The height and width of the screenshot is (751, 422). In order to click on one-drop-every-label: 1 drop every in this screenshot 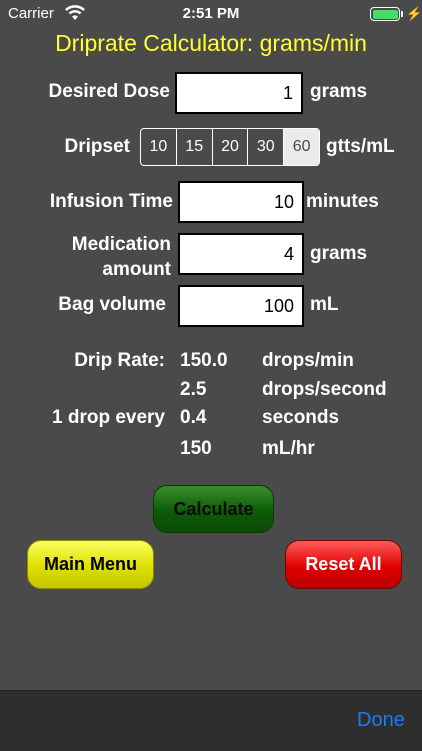, I will do `click(108, 417)`.